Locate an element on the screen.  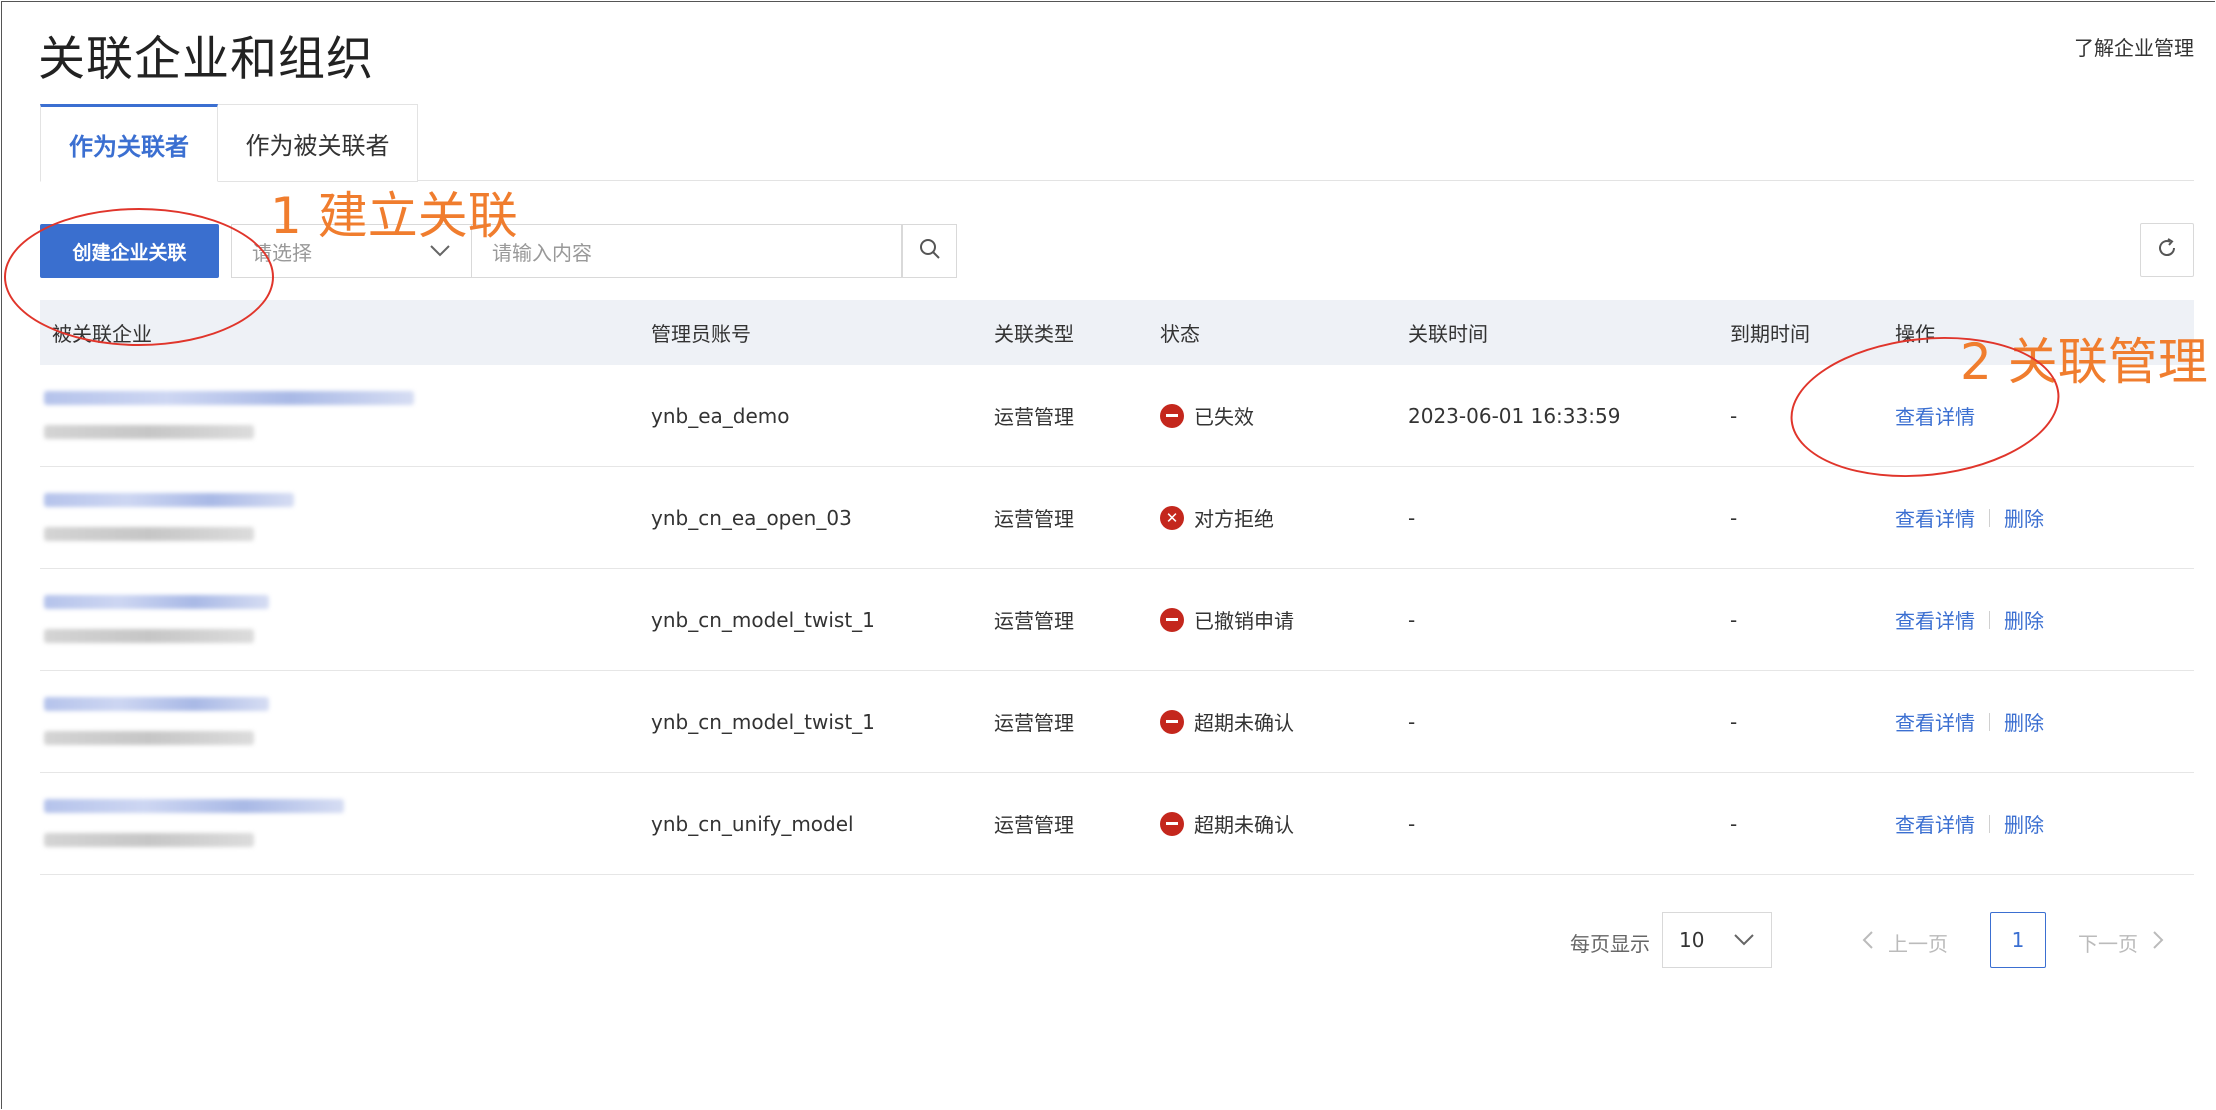
search-input: 请输入内容 is located at coordinates (687, 251).